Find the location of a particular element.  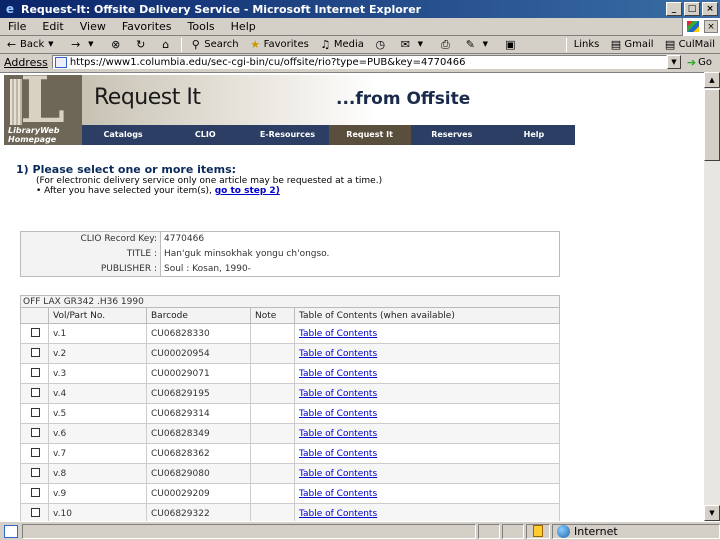

vol-cell: v.2 is located at coordinates (97, 353).